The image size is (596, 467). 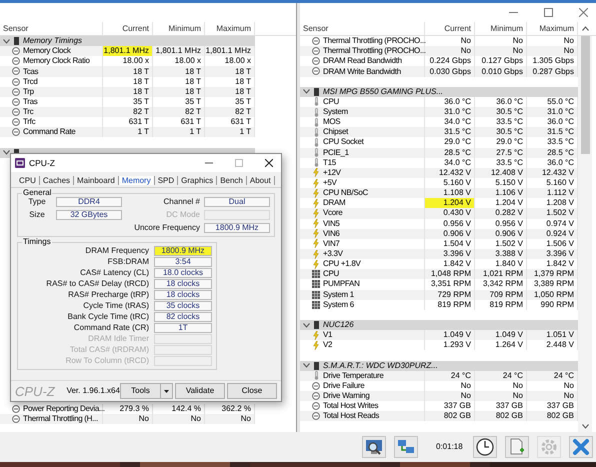 What do you see at coordinates (362, 72) in the screenshot?
I see `sensor-name: DRAM Write Bandwidth` at bounding box center [362, 72].